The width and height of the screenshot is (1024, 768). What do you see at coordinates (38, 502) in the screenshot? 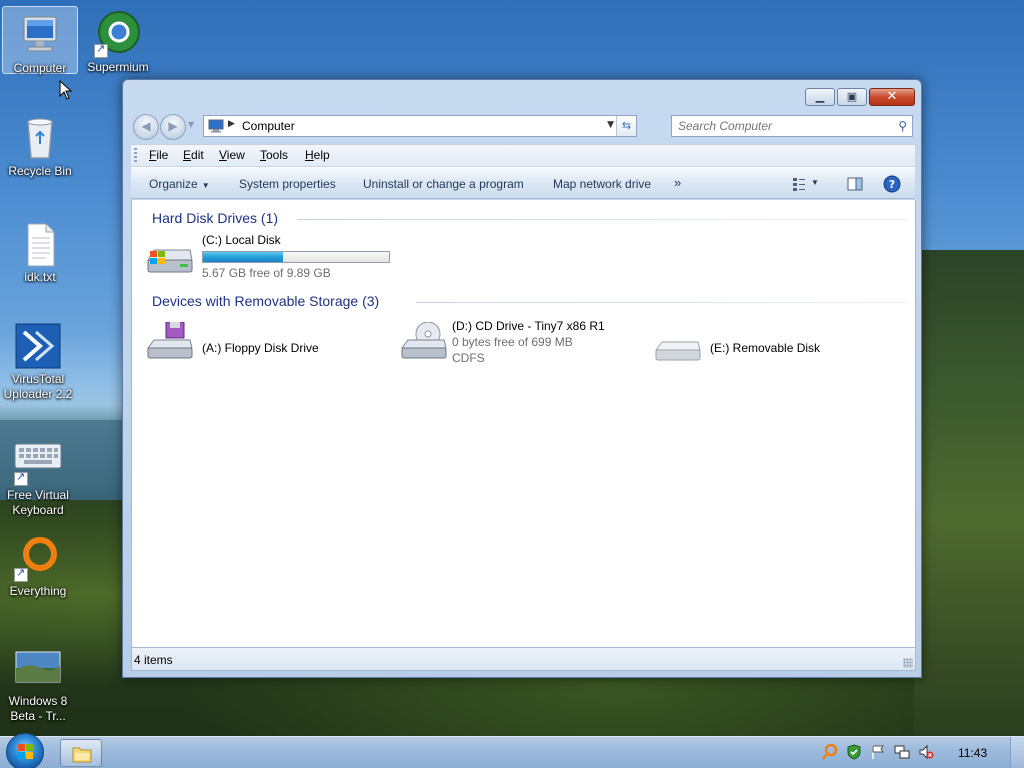
I see `desktop-icon-label: Free Virtual Keyboard` at bounding box center [38, 502].